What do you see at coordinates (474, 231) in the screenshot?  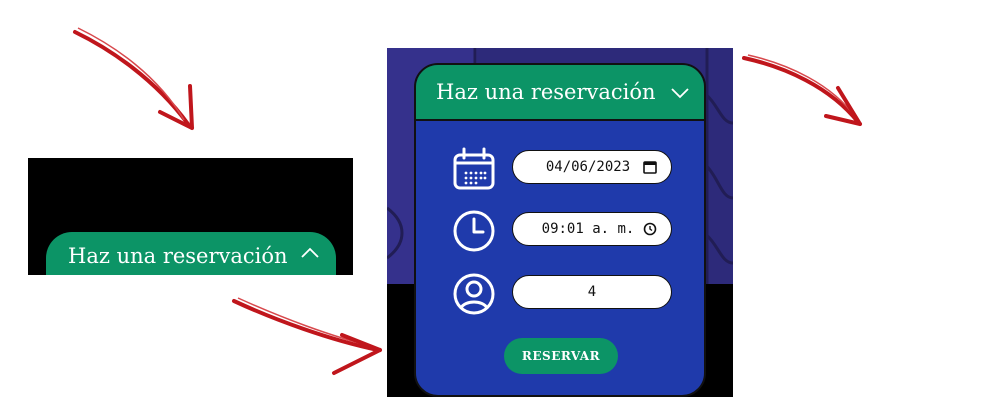 I see `clock-icon` at bounding box center [474, 231].